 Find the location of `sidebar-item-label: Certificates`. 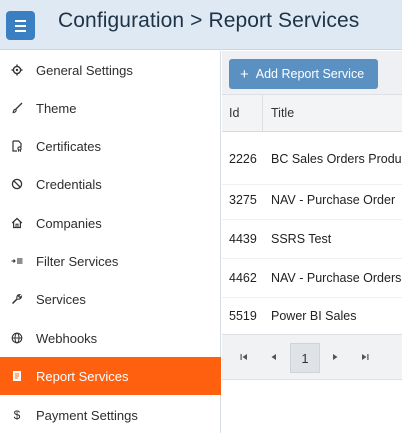

sidebar-item-label: Certificates is located at coordinates (69, 146).